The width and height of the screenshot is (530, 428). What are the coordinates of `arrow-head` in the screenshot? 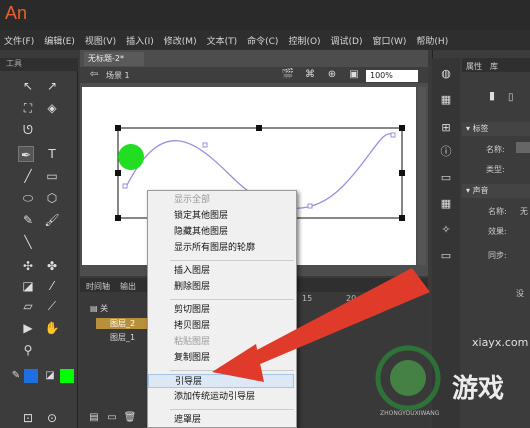 It's located at (238, 363).